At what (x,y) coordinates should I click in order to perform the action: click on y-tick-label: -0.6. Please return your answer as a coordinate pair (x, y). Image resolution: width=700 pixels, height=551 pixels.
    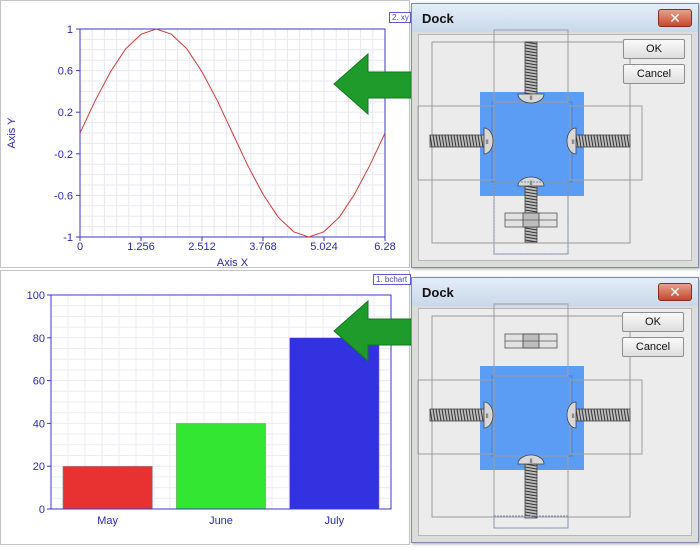
    Looking at the image, I should click on (63, 196).